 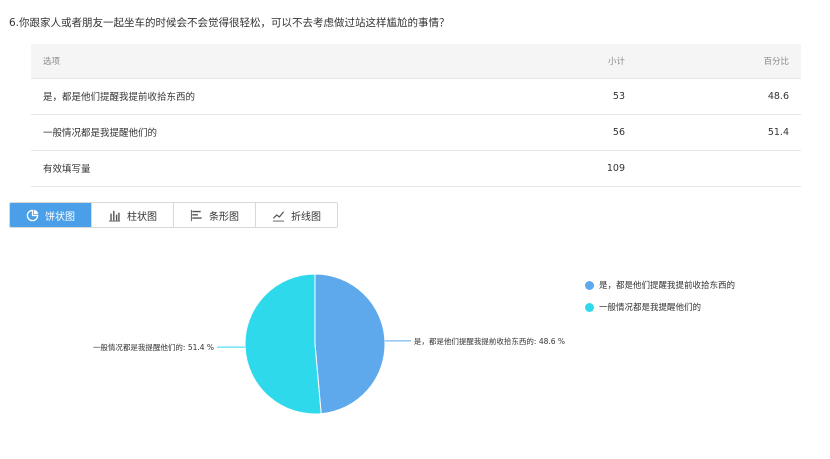 What do you see at coordinates (252, 132) in the screenshot?
I see `row-option: 一般情况都是我提醒他们的` at bounding box center [252, 132].